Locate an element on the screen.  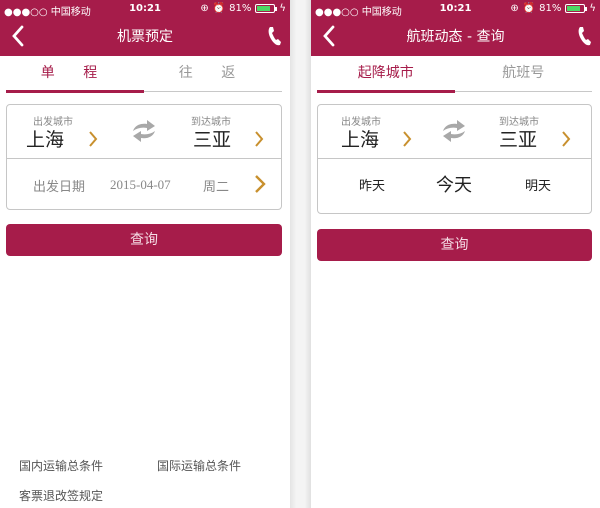
tab-by-flight-number: 航班号 is located at coordinates (524, 74).